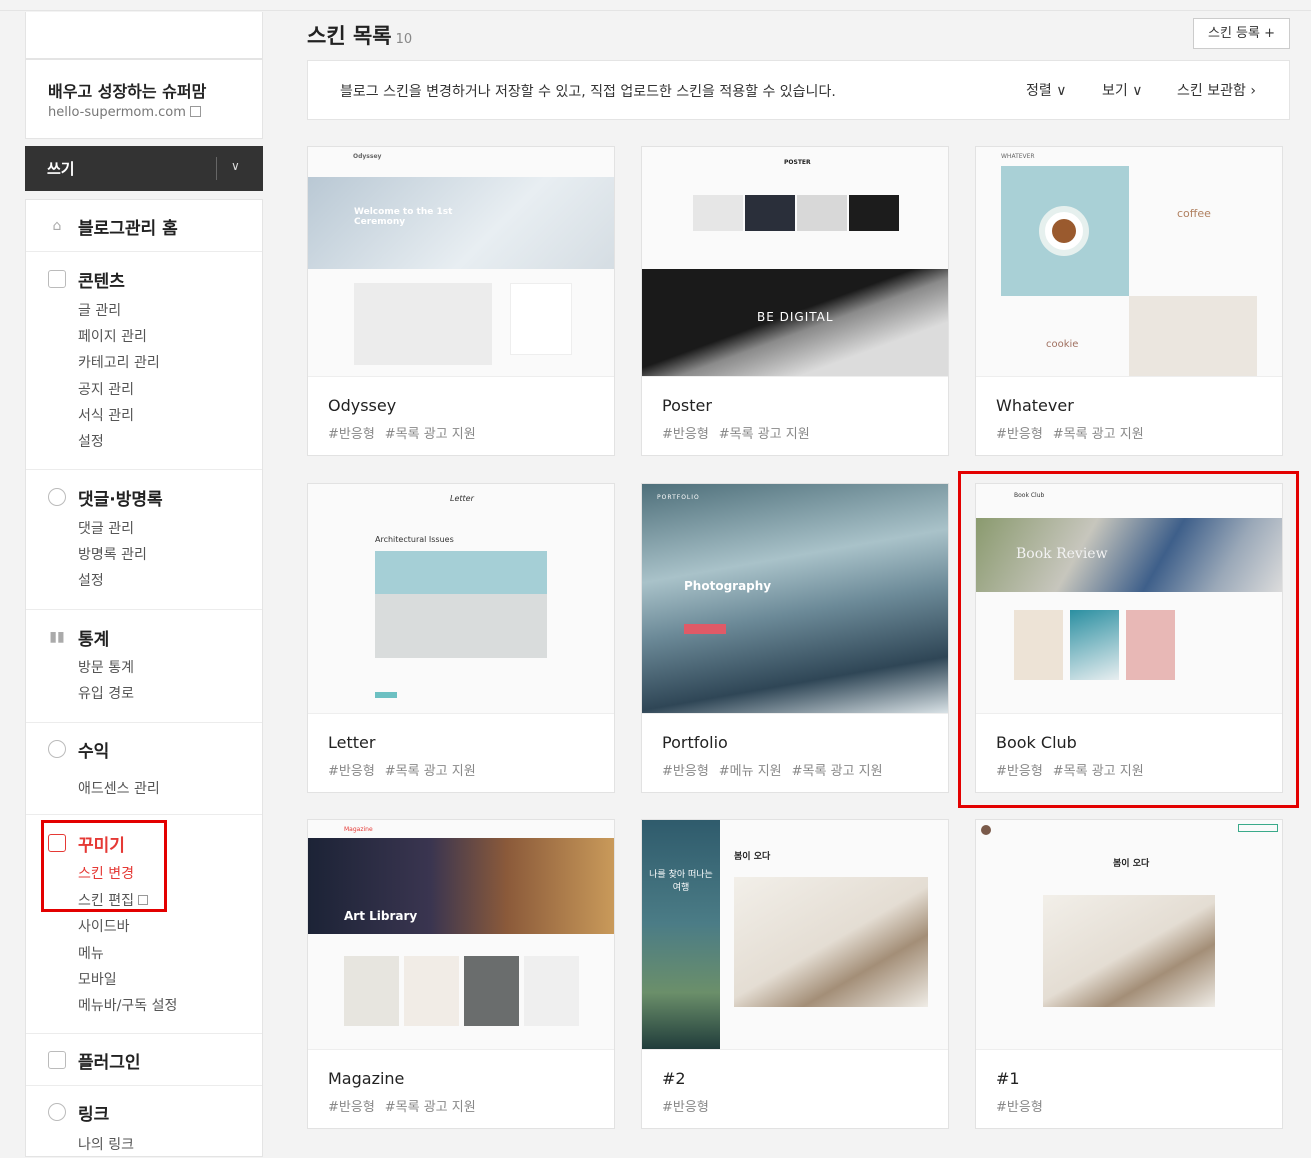 The width and height of the screenshot is (1311, 1158). Describe the element at coordinates (91, 953) in the screenshot. I see `sidebar-subitem-menu: 메뉴` at that location.